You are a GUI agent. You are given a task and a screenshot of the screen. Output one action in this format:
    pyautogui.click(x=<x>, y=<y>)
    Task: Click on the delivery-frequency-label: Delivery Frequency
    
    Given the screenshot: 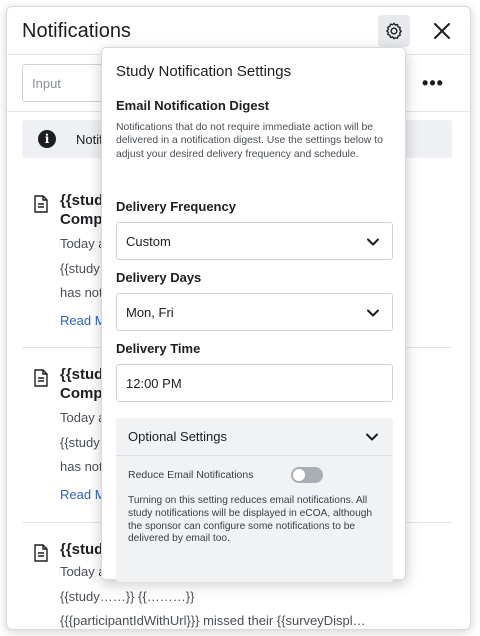 What is the action you would take?
    pyautogui.click(x=176, y=206)
    